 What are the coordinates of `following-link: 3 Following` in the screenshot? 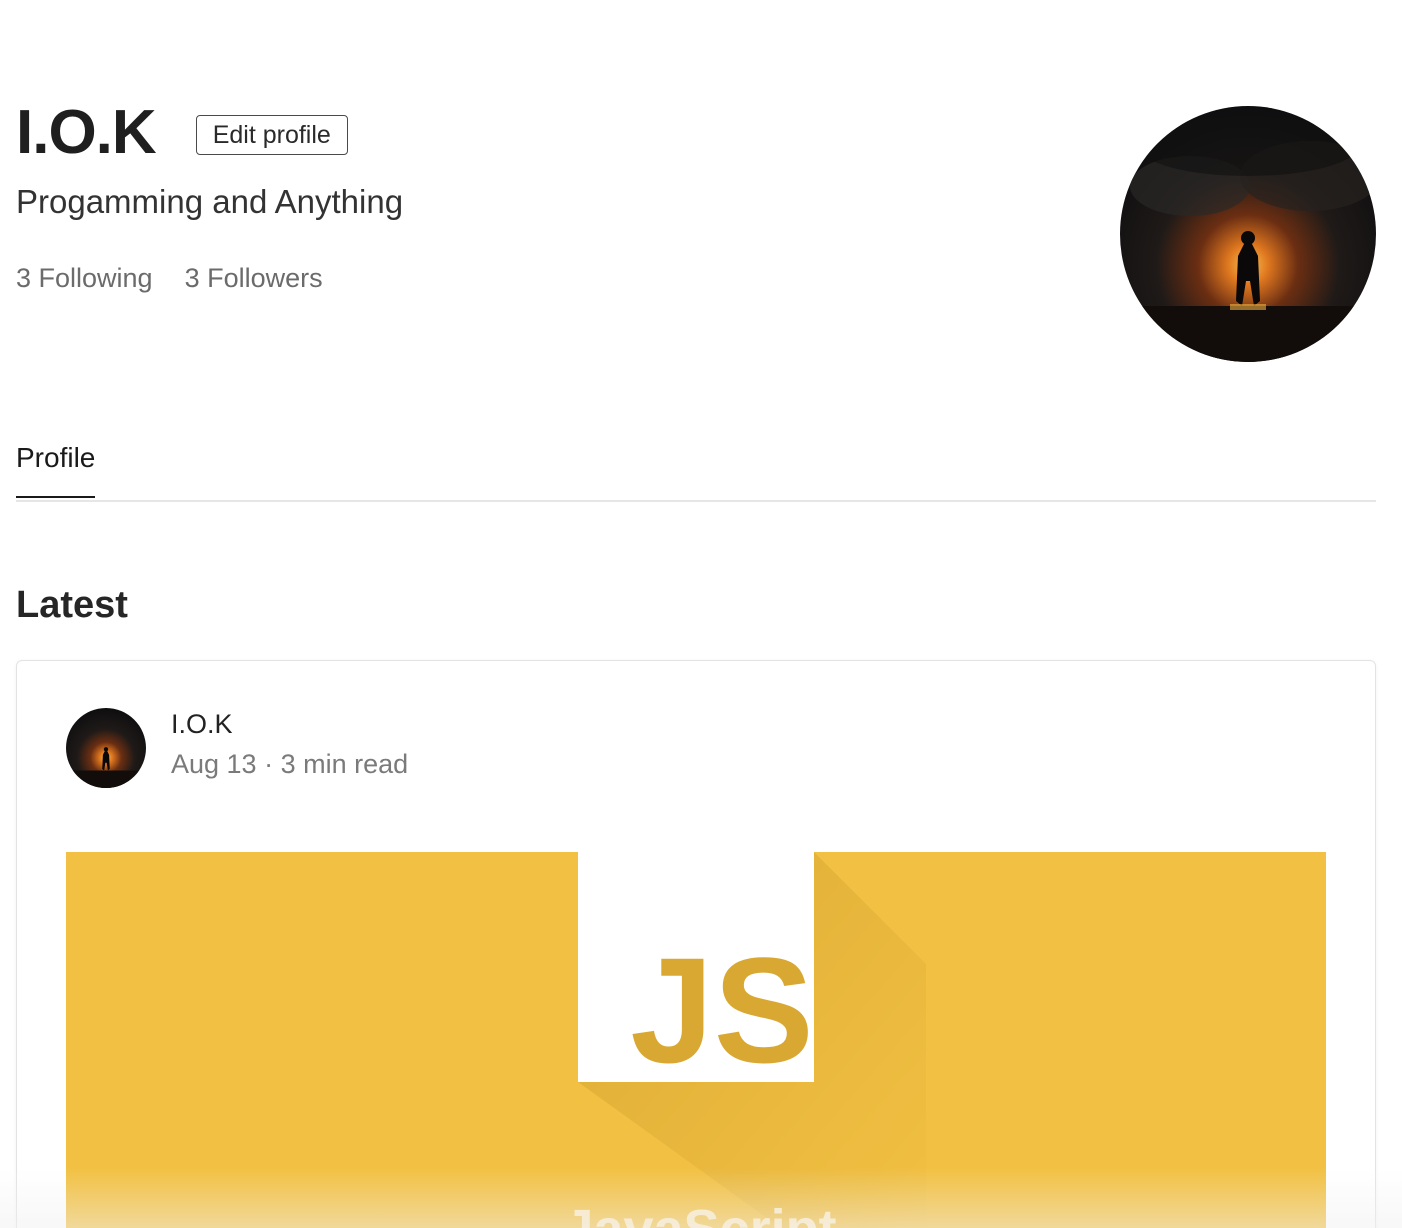 It's located at (84, 278).